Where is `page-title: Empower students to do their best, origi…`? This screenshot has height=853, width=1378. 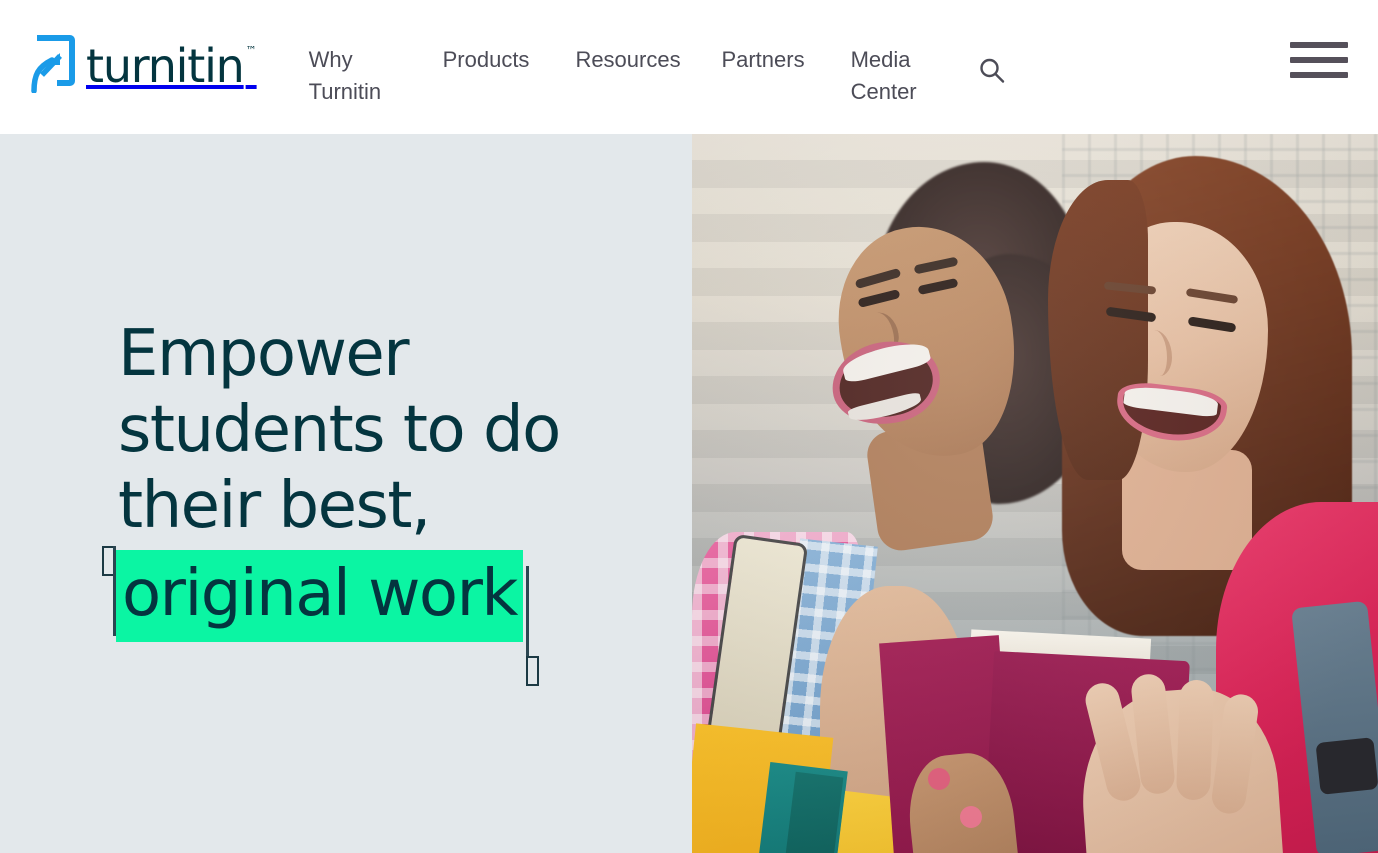
page-title: Empower students to do their best, origi… is located at coordinates (377, 479).